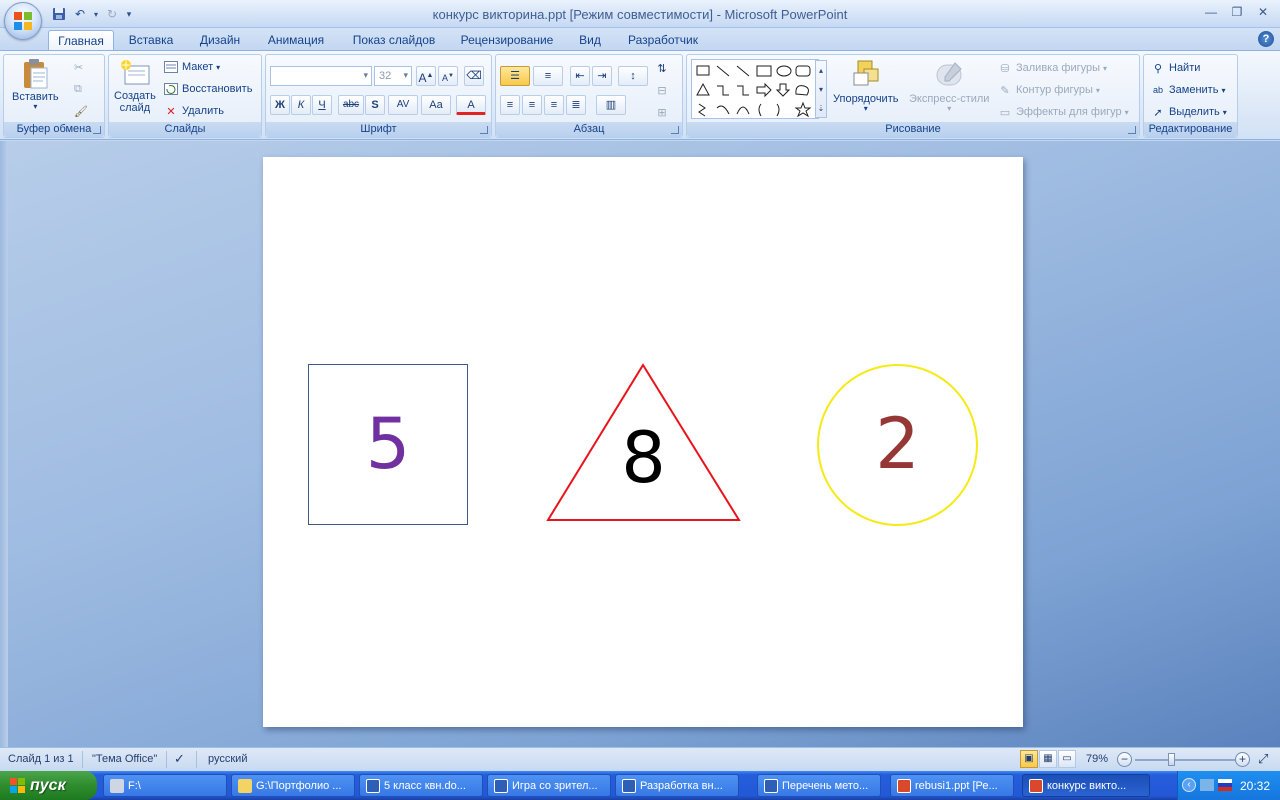 The image size is (1280, 800). What do you see at coordinates (1211, 12) in the screenshot?
I see `minimize-icon: —` at bounding box center [1211, 12].